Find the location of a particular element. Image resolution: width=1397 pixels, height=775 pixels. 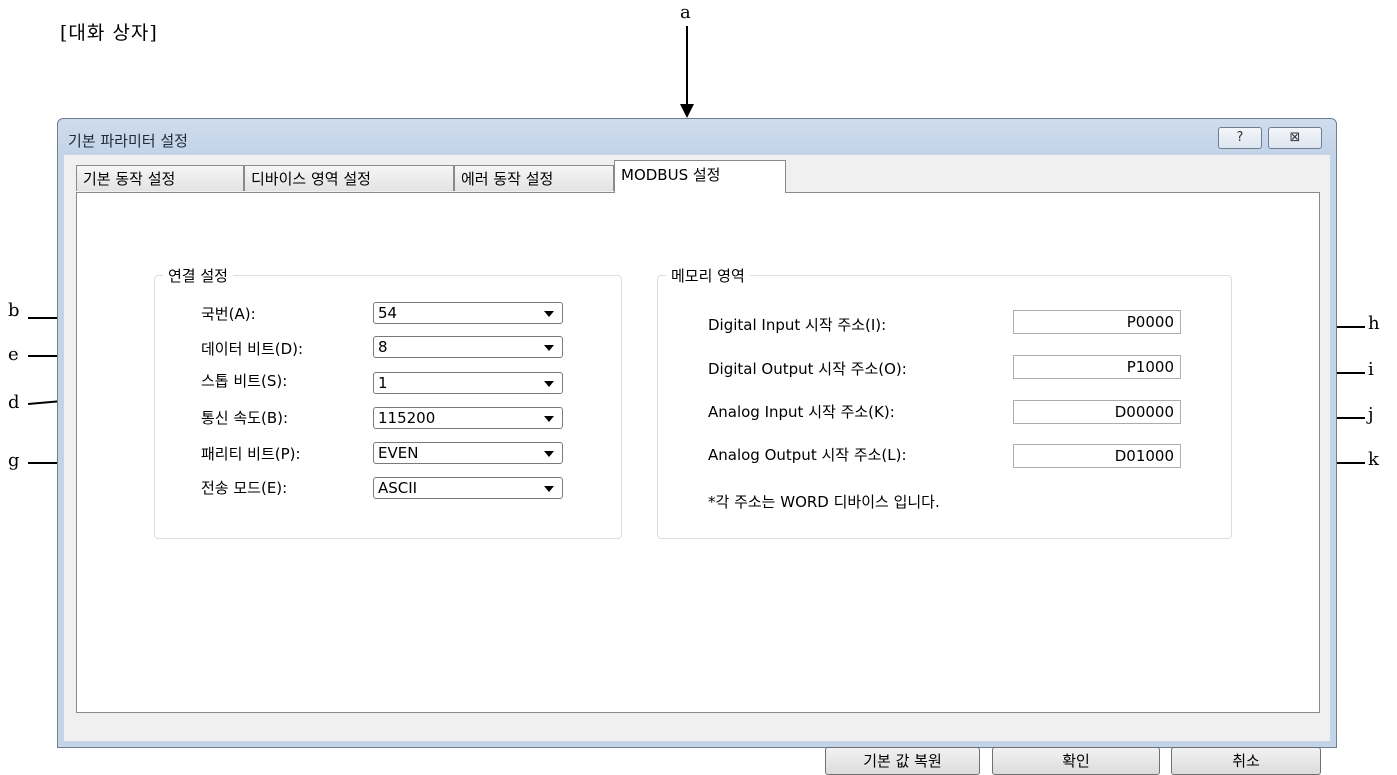

close-button: ⊠ is located at coordinates (1295, 138).